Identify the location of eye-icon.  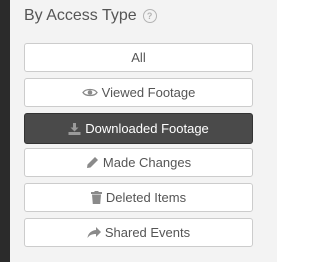
(89, 92).